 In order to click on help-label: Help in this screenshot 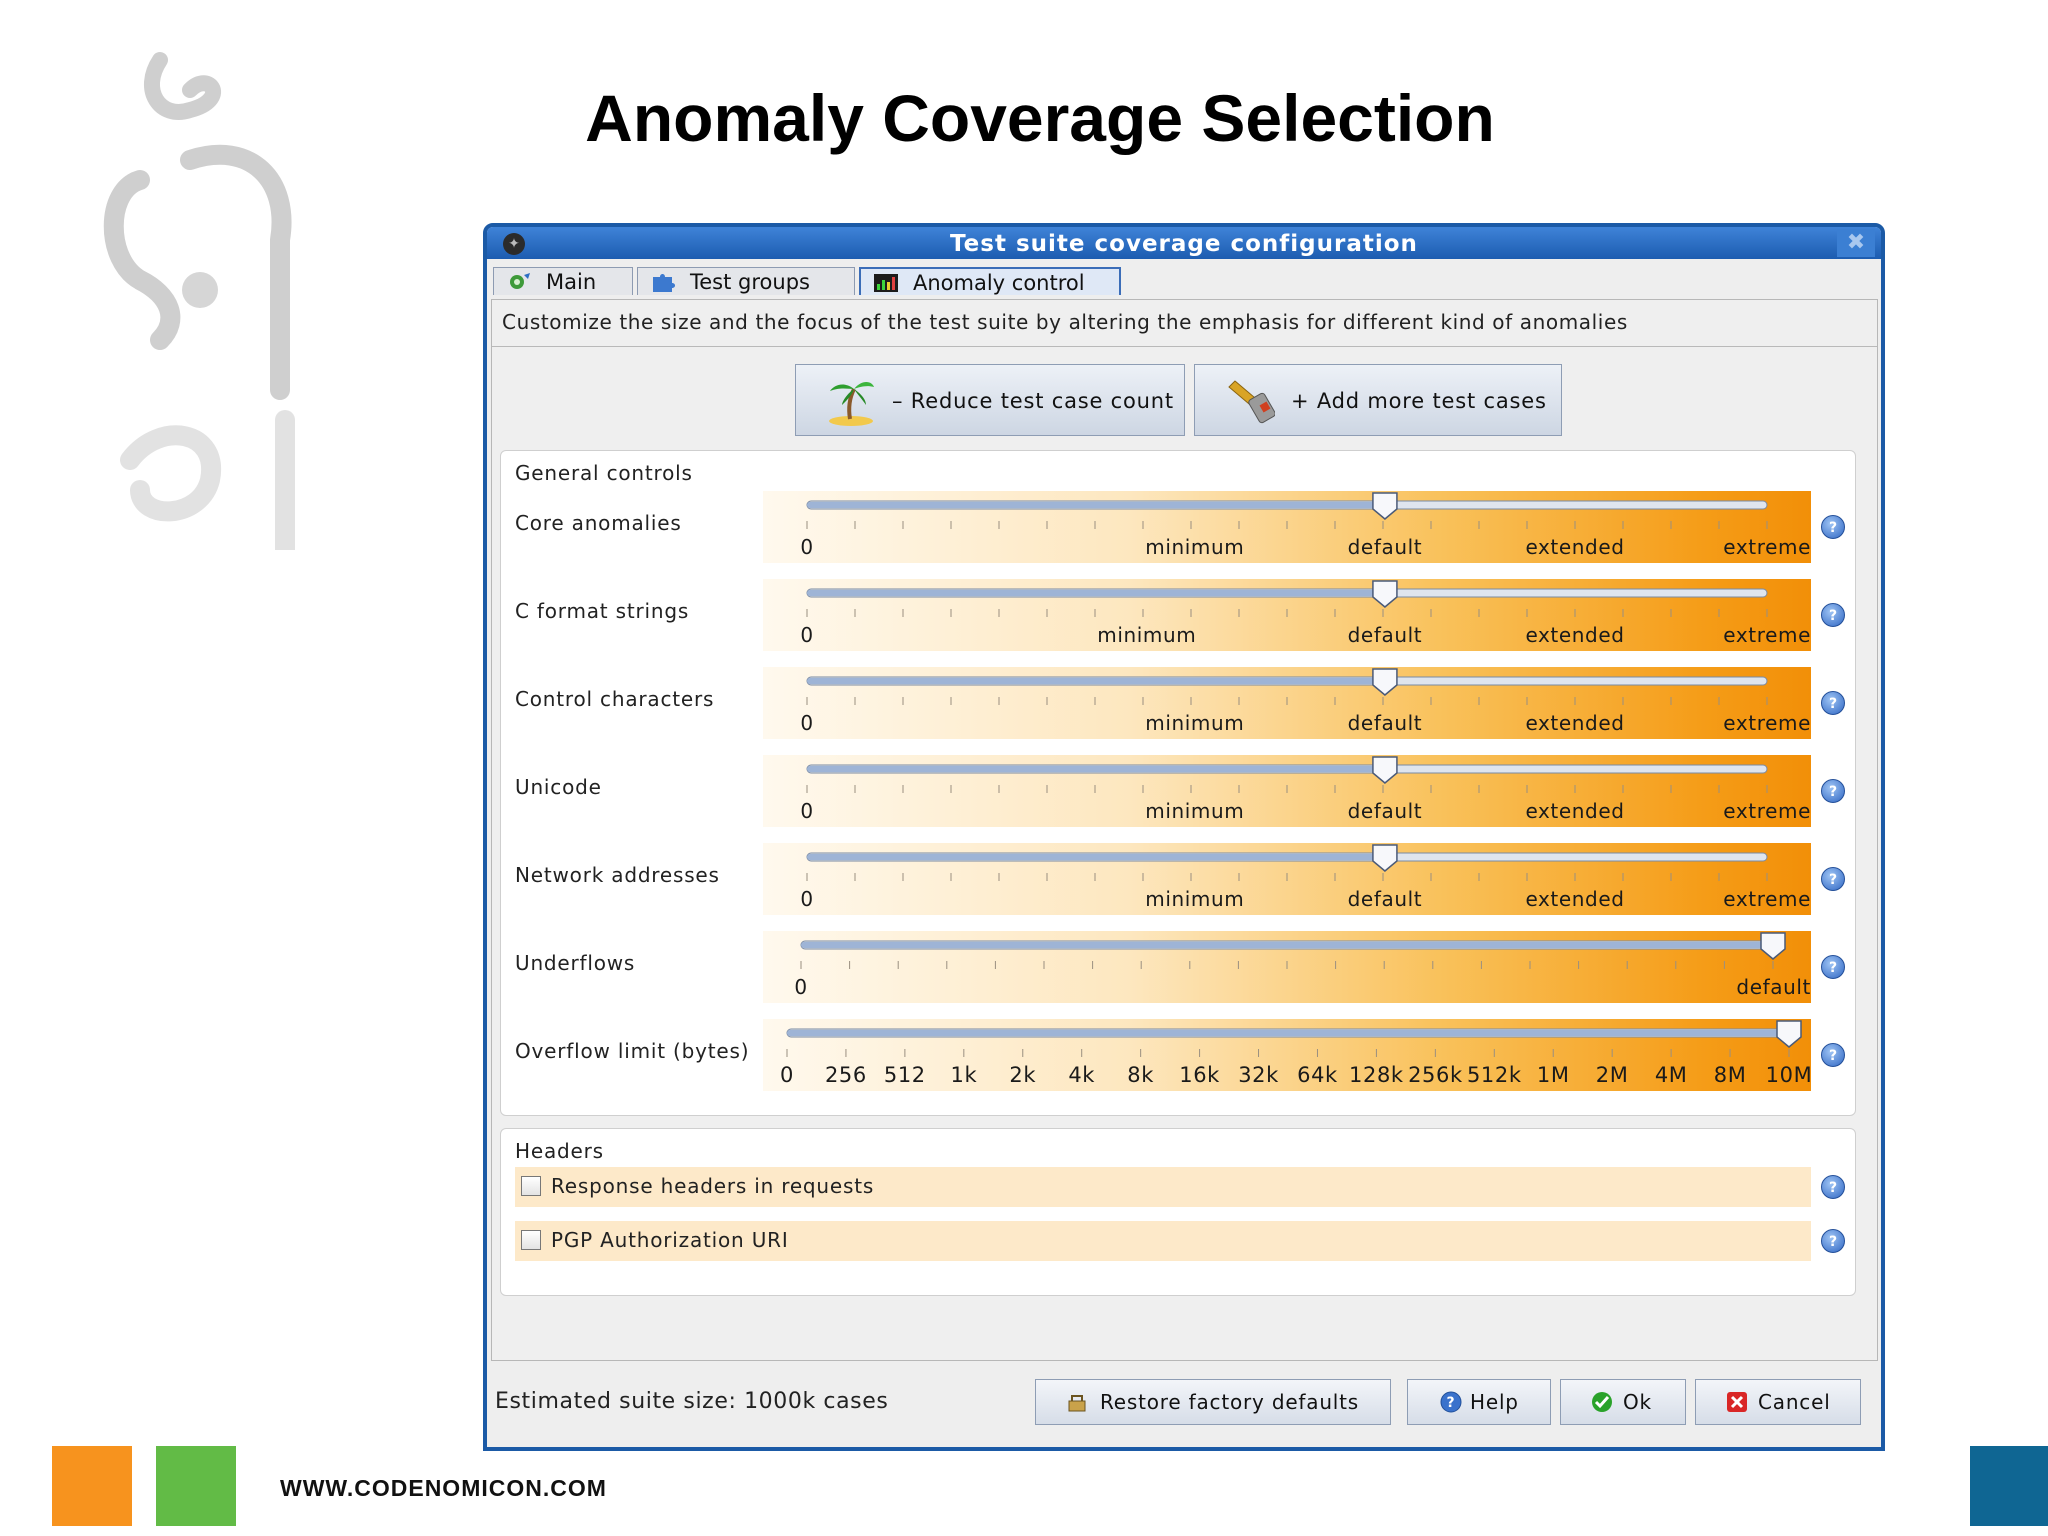, I will do `click(1494, 1402)`.